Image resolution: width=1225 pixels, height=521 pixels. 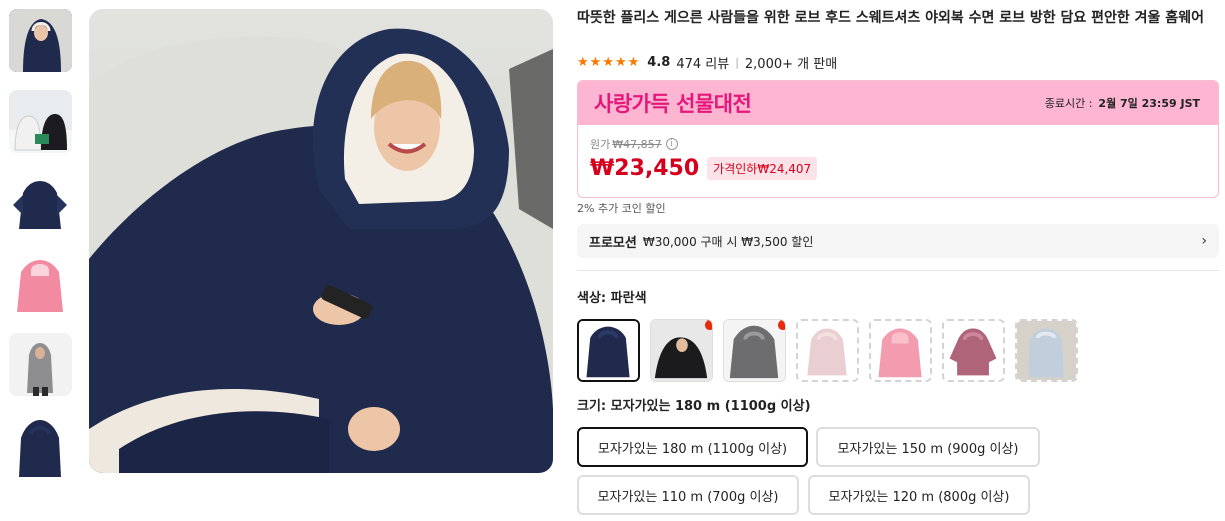 What do you see at coordinates (898, 103) in the screenshot?
I see `promo-header: 사랑가득 선물대전 종료시간 : 2월 7일 23:59 JST` at bounding box center [898, 103].